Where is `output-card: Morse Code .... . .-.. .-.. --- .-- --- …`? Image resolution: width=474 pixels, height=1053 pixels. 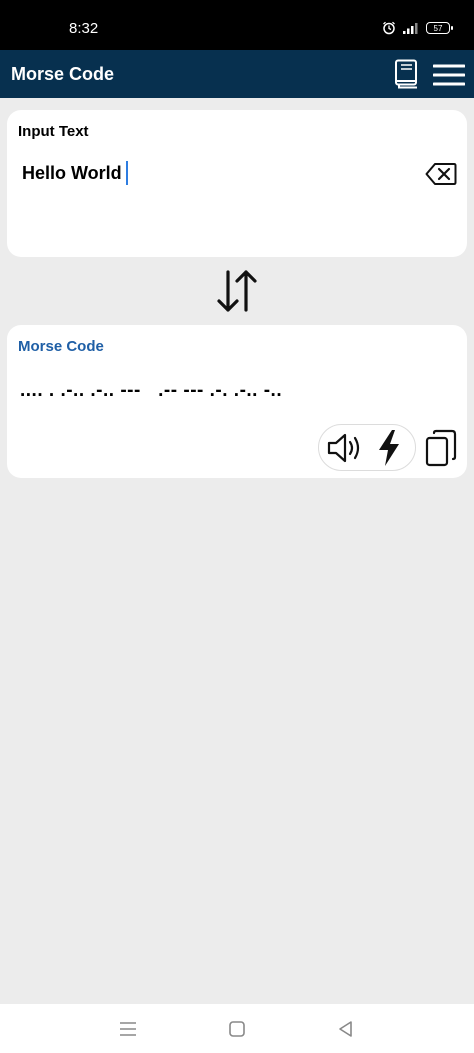 output-card: Morse Code .... . .-.. .-.. --- .-- --- … is located at coordinates (237, 401).